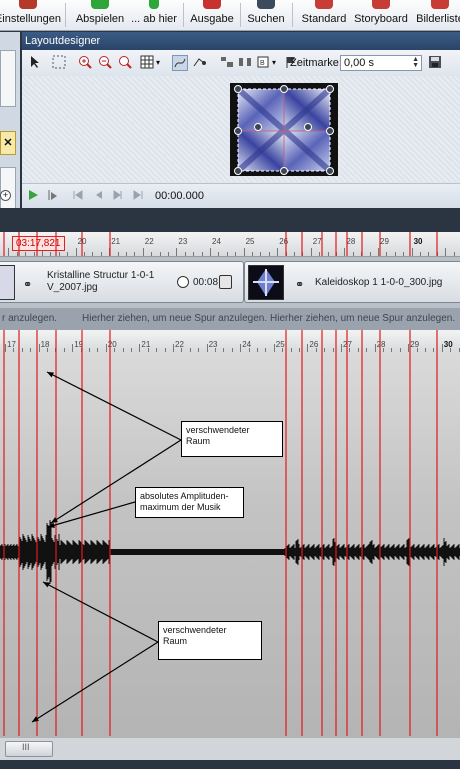 This screenshot has width=460, height=769. What do you see at coordinates (232, 439) in the screenshot?
I see `annotation-wasted-space-top: verschwendeter Raum` at bounding box center [232, 439].